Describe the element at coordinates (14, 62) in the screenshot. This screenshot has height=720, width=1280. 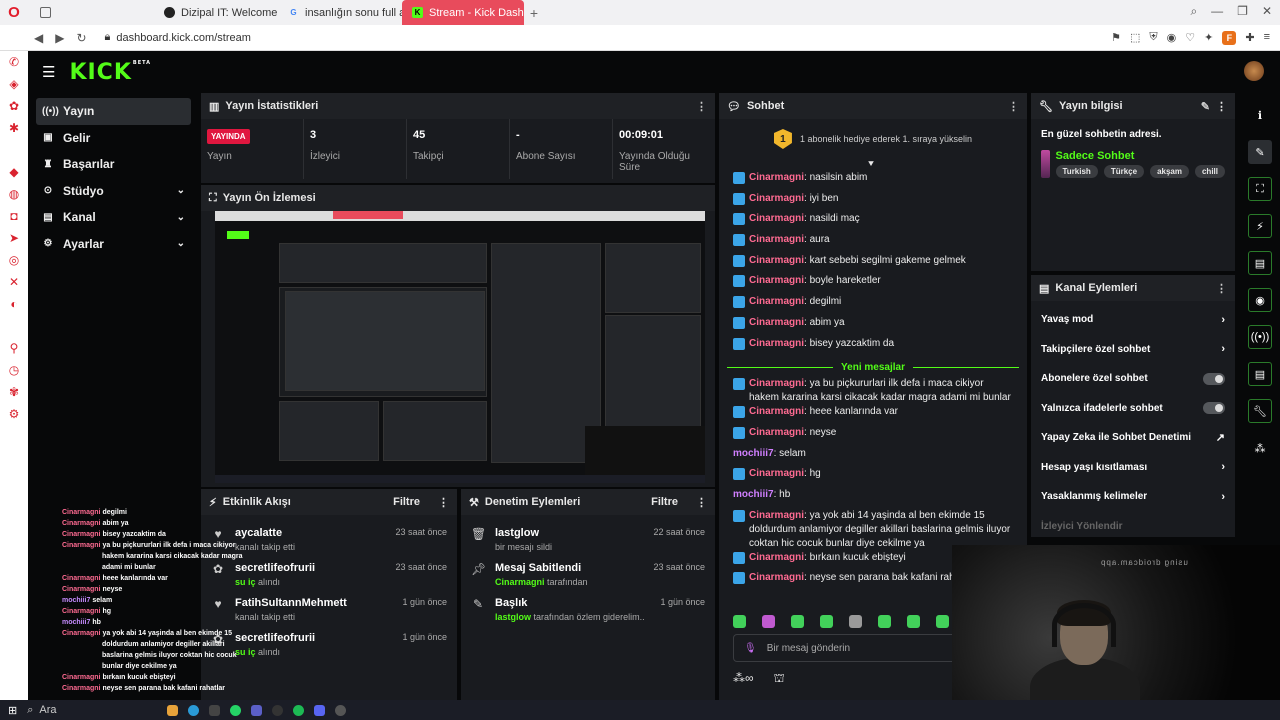
I see `whatsapp-icon: ✆` at that location.